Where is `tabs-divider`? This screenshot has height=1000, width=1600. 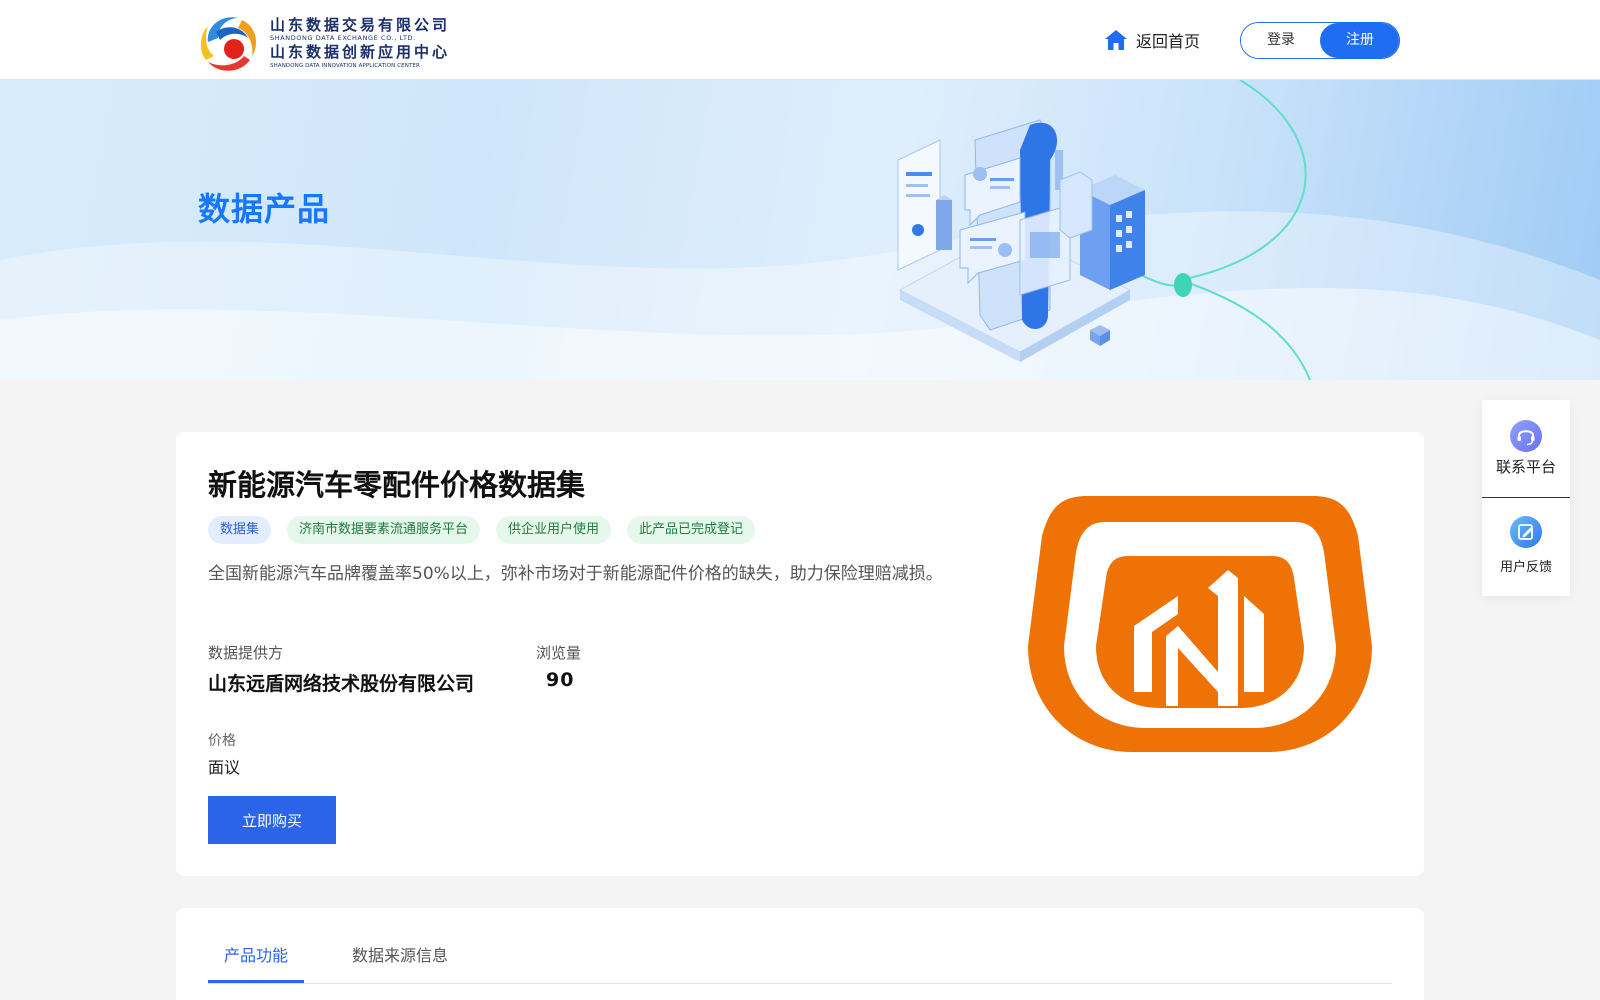 tabs-divider is located at coordinates (800, 983).